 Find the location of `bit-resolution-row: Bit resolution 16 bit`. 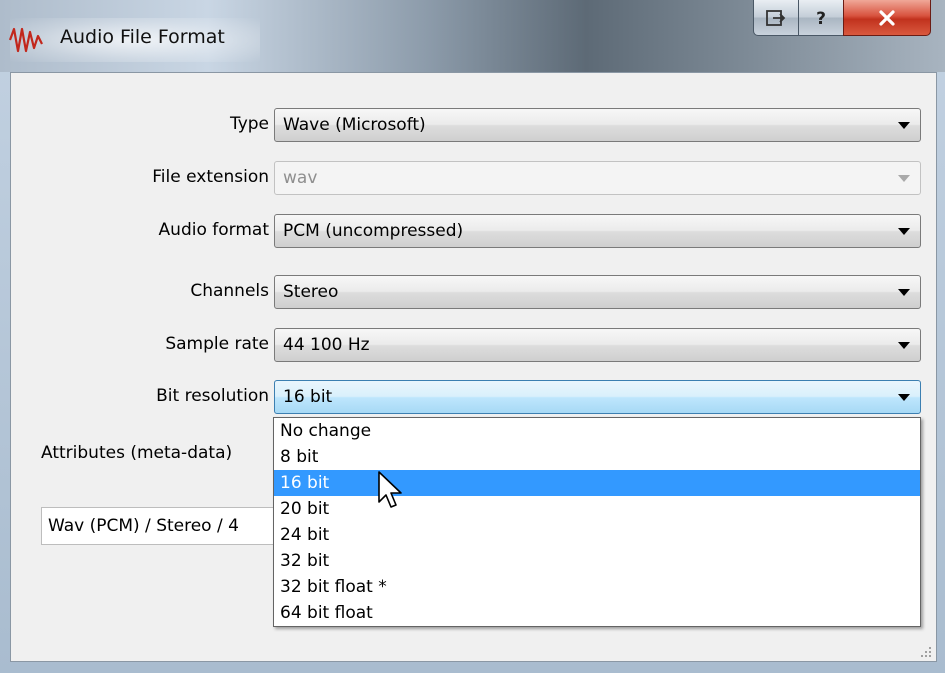

bit-resolution-row: Bit resolution 16 bit is located at coordinates (474, 398).